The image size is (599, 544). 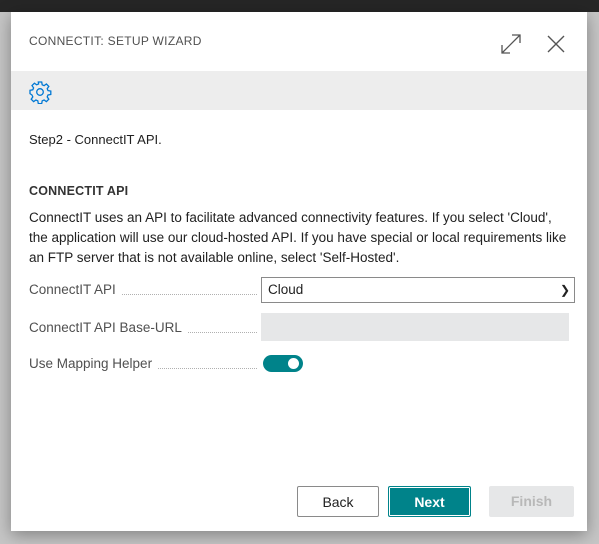 What do you see at coordinates (531, 501) in the screenshot?
I see `finish-button: Finish` at bounding box center [531, 501].